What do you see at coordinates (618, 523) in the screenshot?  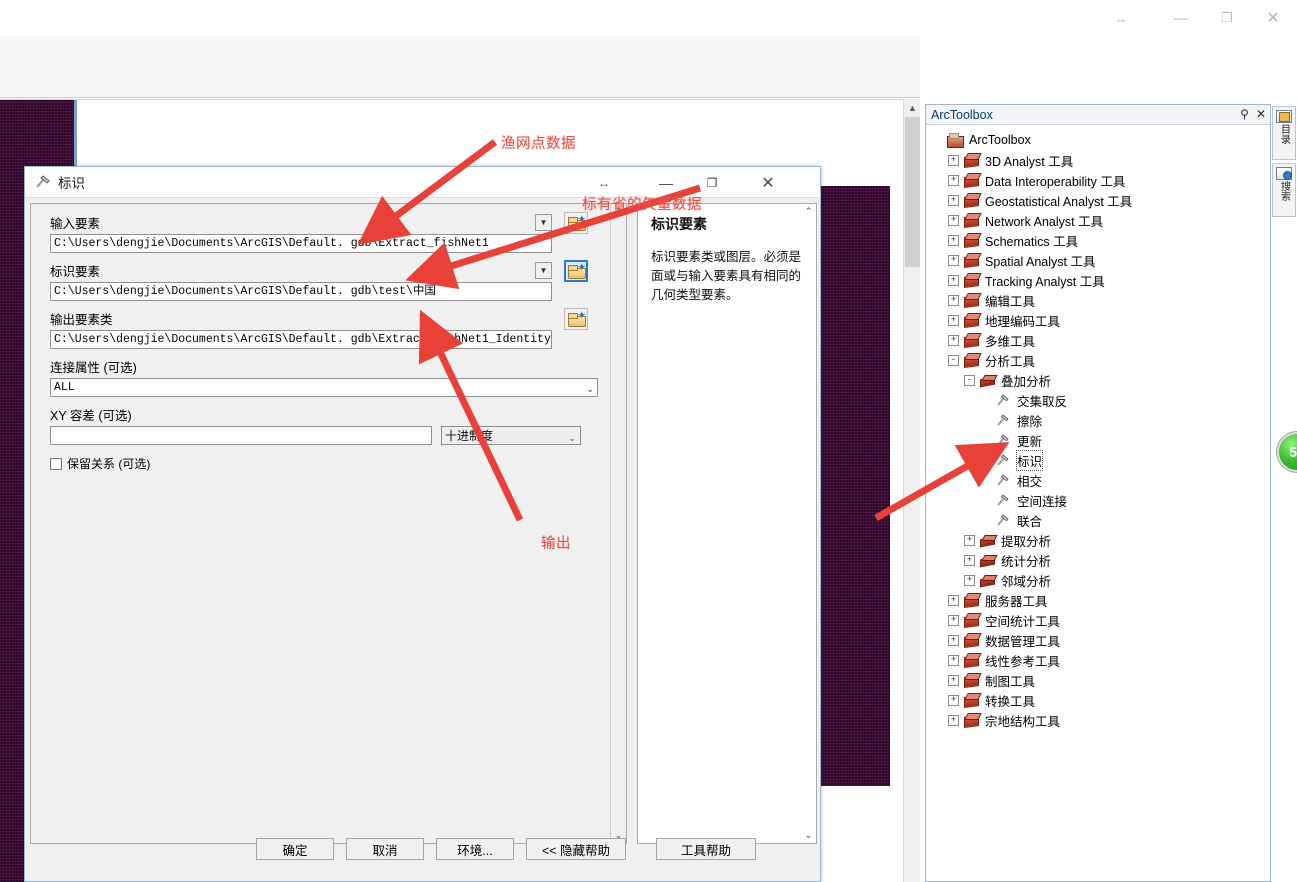 I see `parameters-scrollbar: ⌃ ⌄` at bounding box center [618, 523].